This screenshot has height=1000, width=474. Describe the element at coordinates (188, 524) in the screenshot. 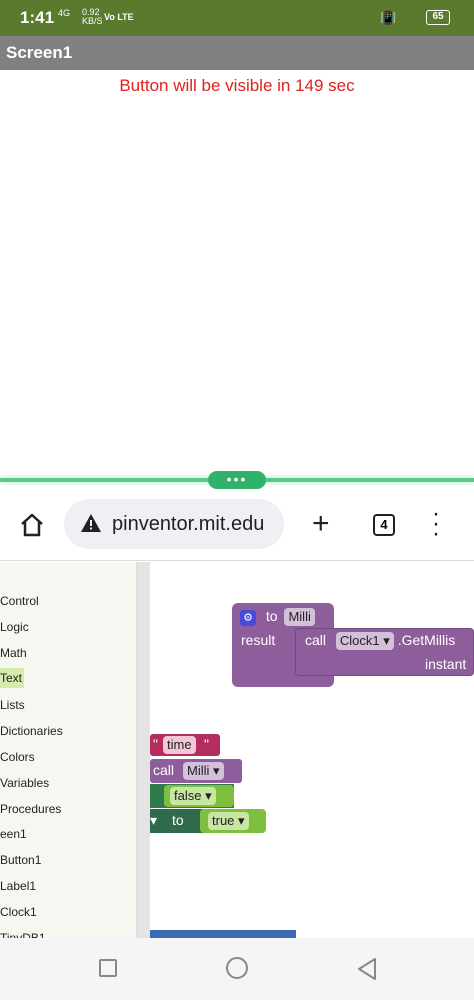

I see `url-text: pinventor.mit.edu` at that location.